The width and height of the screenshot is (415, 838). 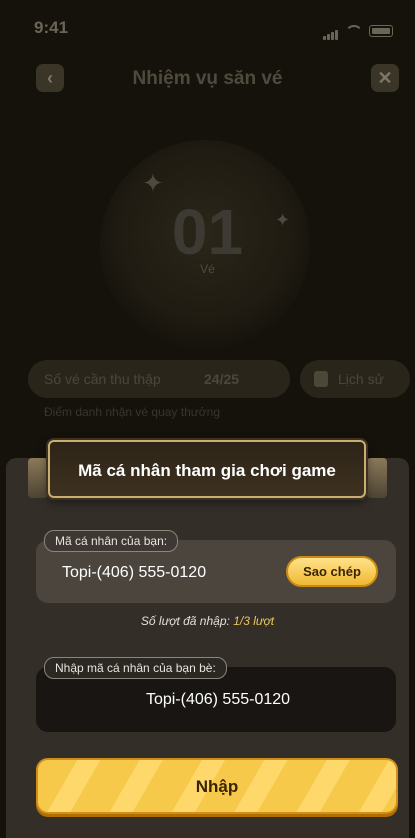 I want to click on status-bar: 9:41, so click(x=207, y=28).